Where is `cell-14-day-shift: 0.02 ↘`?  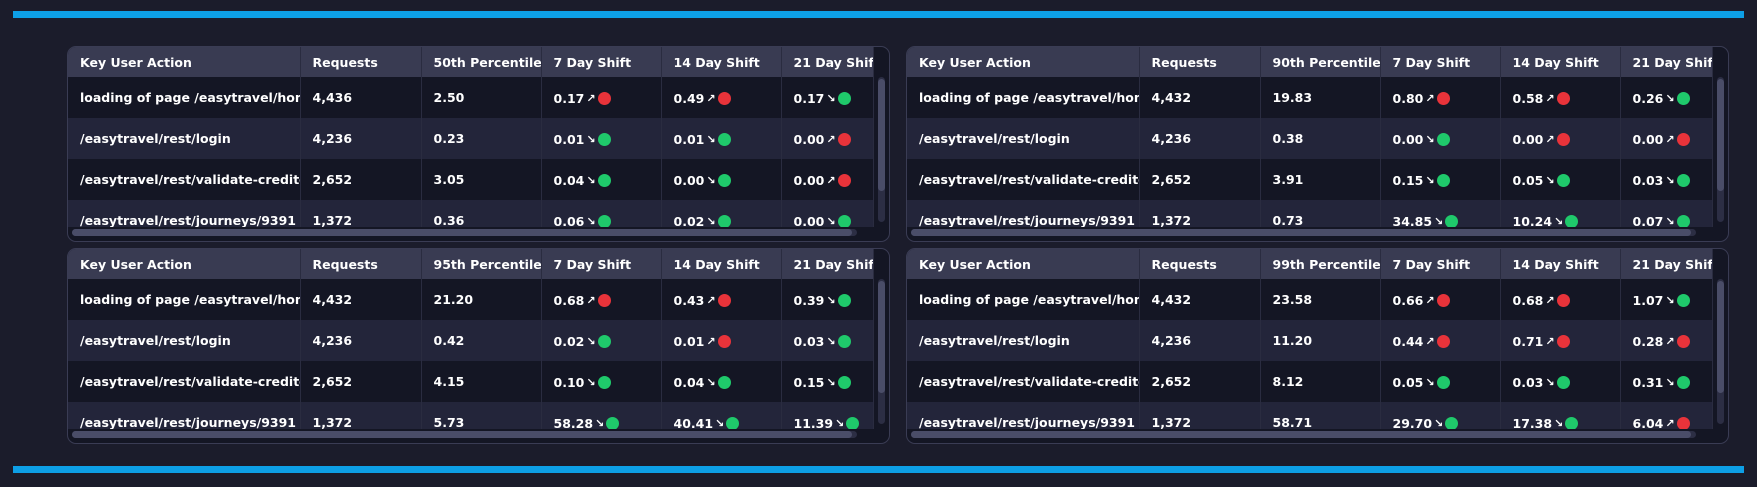 cell-14-day-shift: 0.02 ↘ is located at coordinates (721, 214).